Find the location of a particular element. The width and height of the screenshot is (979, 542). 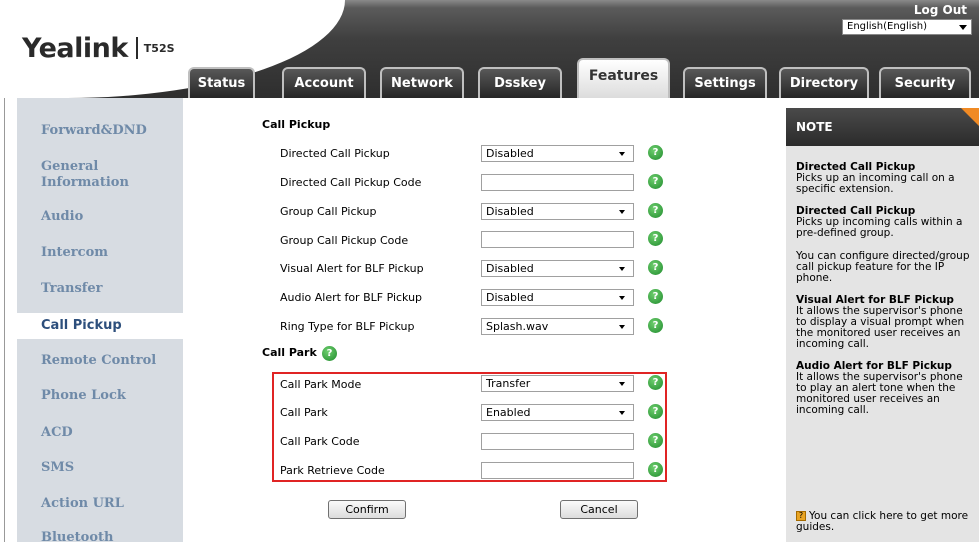

confirm-button: Confirm is located at coordinates (367, 509).